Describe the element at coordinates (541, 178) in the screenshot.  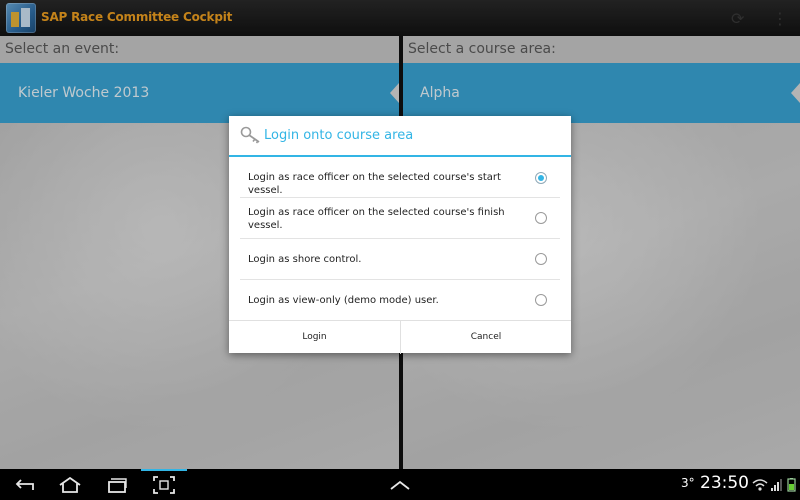
I see `radio-start-vessel` at that location.